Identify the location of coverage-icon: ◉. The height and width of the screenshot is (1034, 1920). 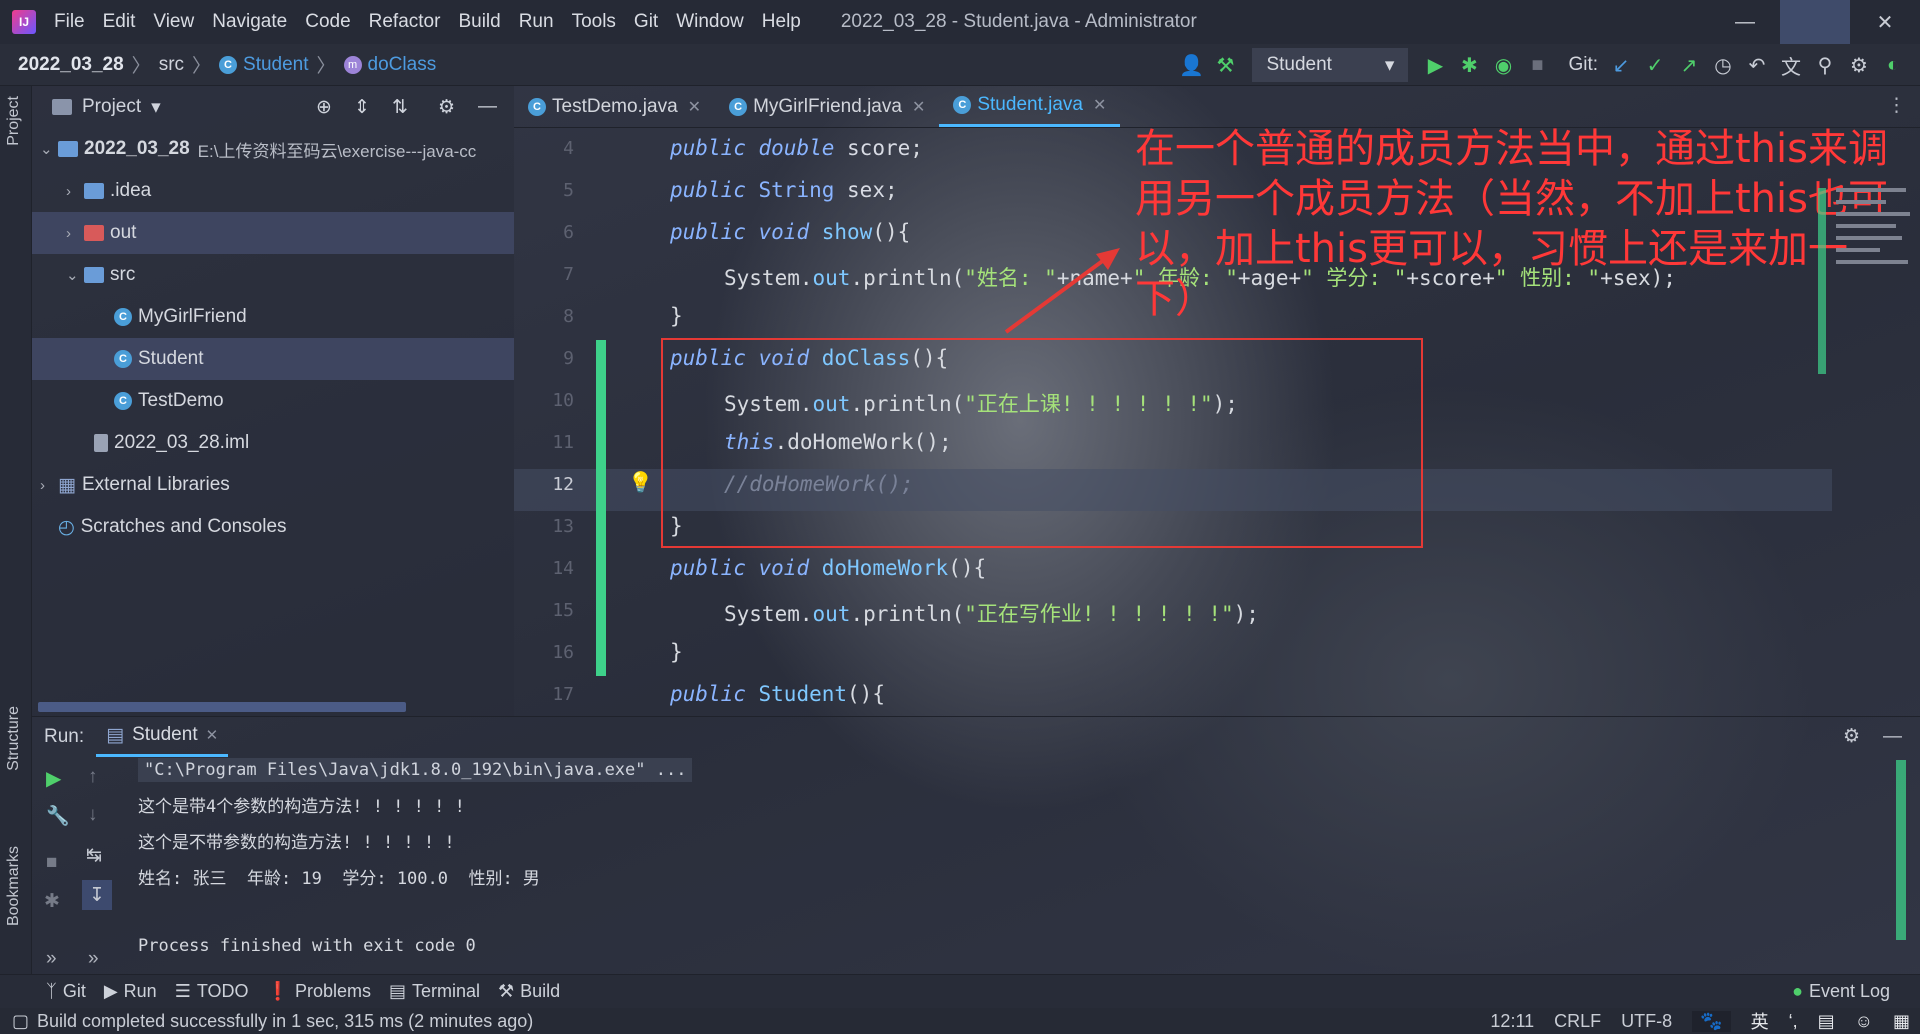
(1503, 65).